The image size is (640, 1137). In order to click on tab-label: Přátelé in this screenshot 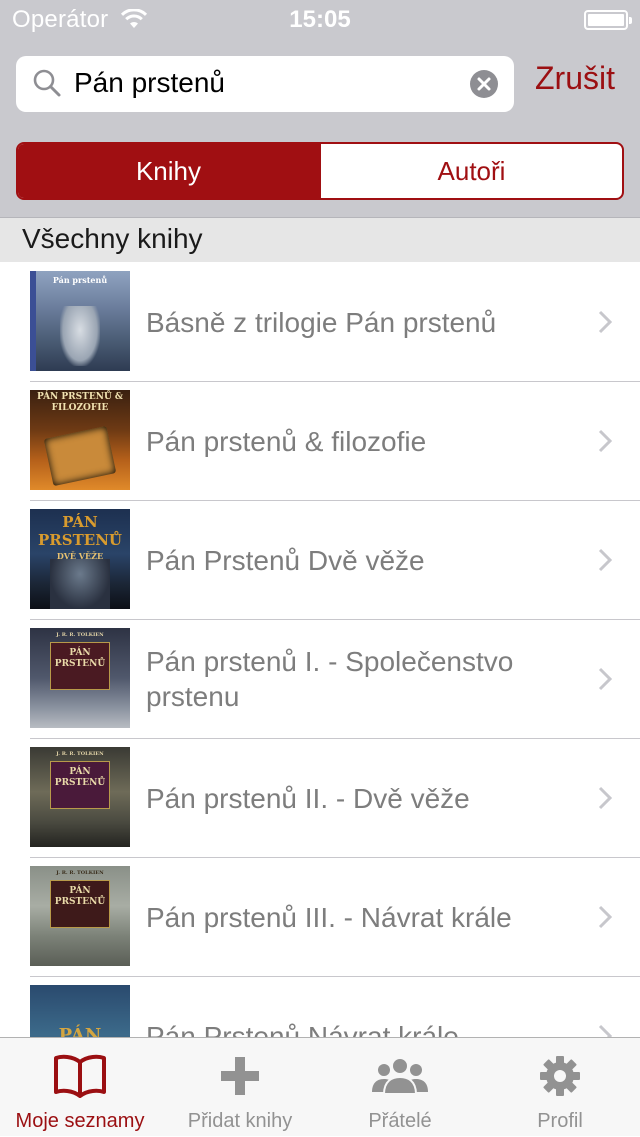, I will do `click(400, 1121)`.